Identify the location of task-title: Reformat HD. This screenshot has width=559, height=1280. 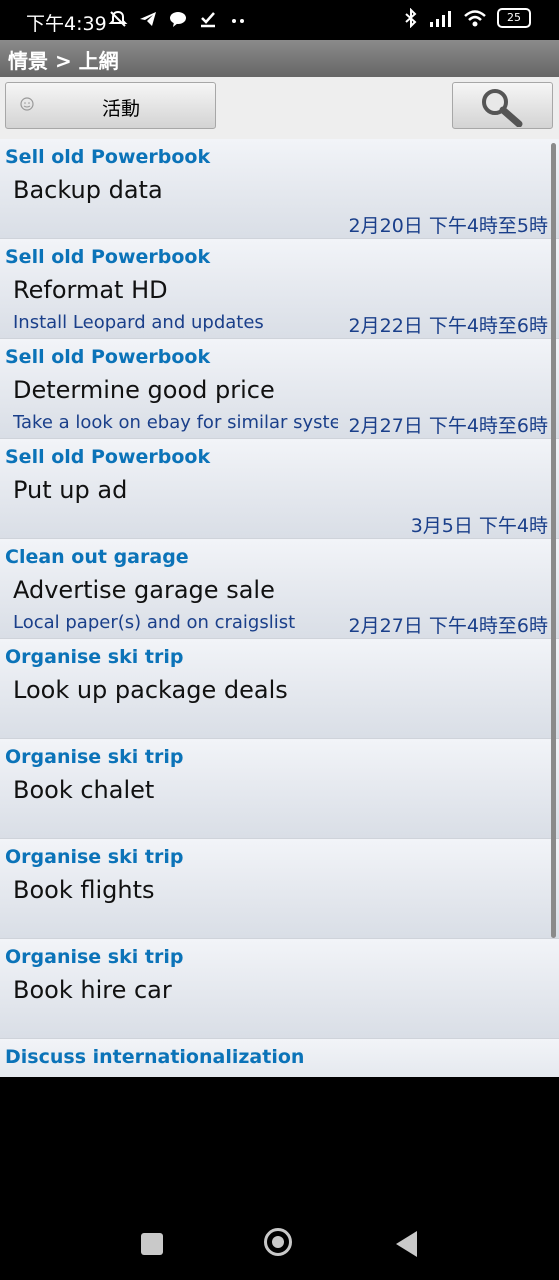
(90, 290).